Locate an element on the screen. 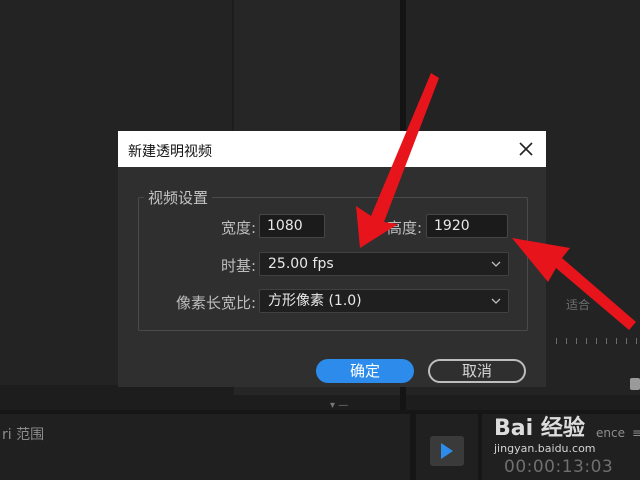 The width and height of the screenshot is (640, 480). watermark: Bai 经验 jingyan.baidu.com is located at coordinates (567, 445).